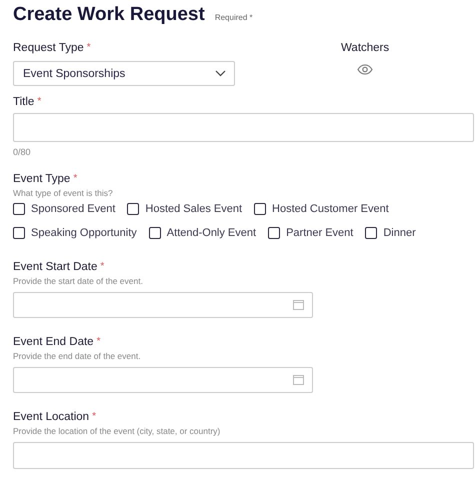 The height and width of the screenshot is (484, 475). What do you see at coordinates (202, 233) in the screenshot?
I see `event-type-checkbox: Attend-Only Event` at bounding box center [202, 233].